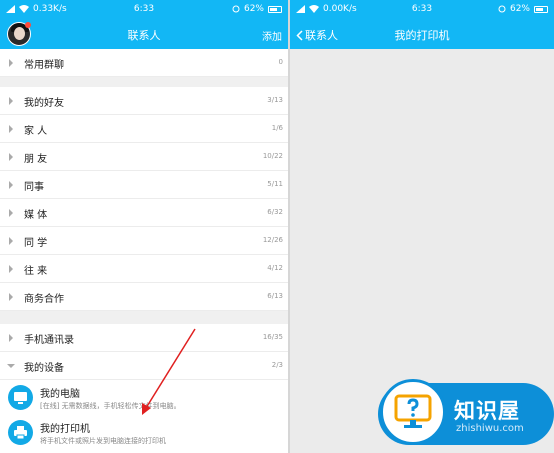 The image size is (554, 453). What do you see at coordinates (422, 10) in the screenshot?
I see `status-bar: 0.00K/s 6:33 62%` at bounding box center [422, 10].